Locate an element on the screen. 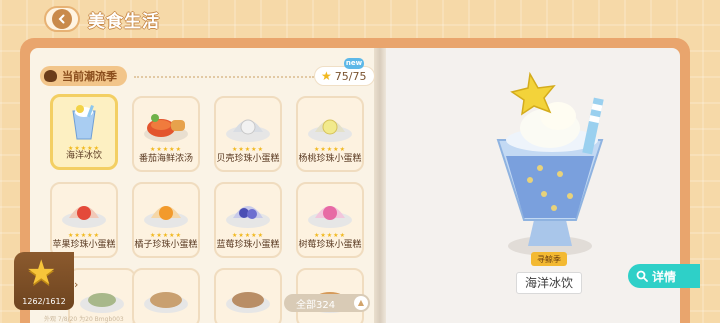  back-button is located at coordinates (62, 19).